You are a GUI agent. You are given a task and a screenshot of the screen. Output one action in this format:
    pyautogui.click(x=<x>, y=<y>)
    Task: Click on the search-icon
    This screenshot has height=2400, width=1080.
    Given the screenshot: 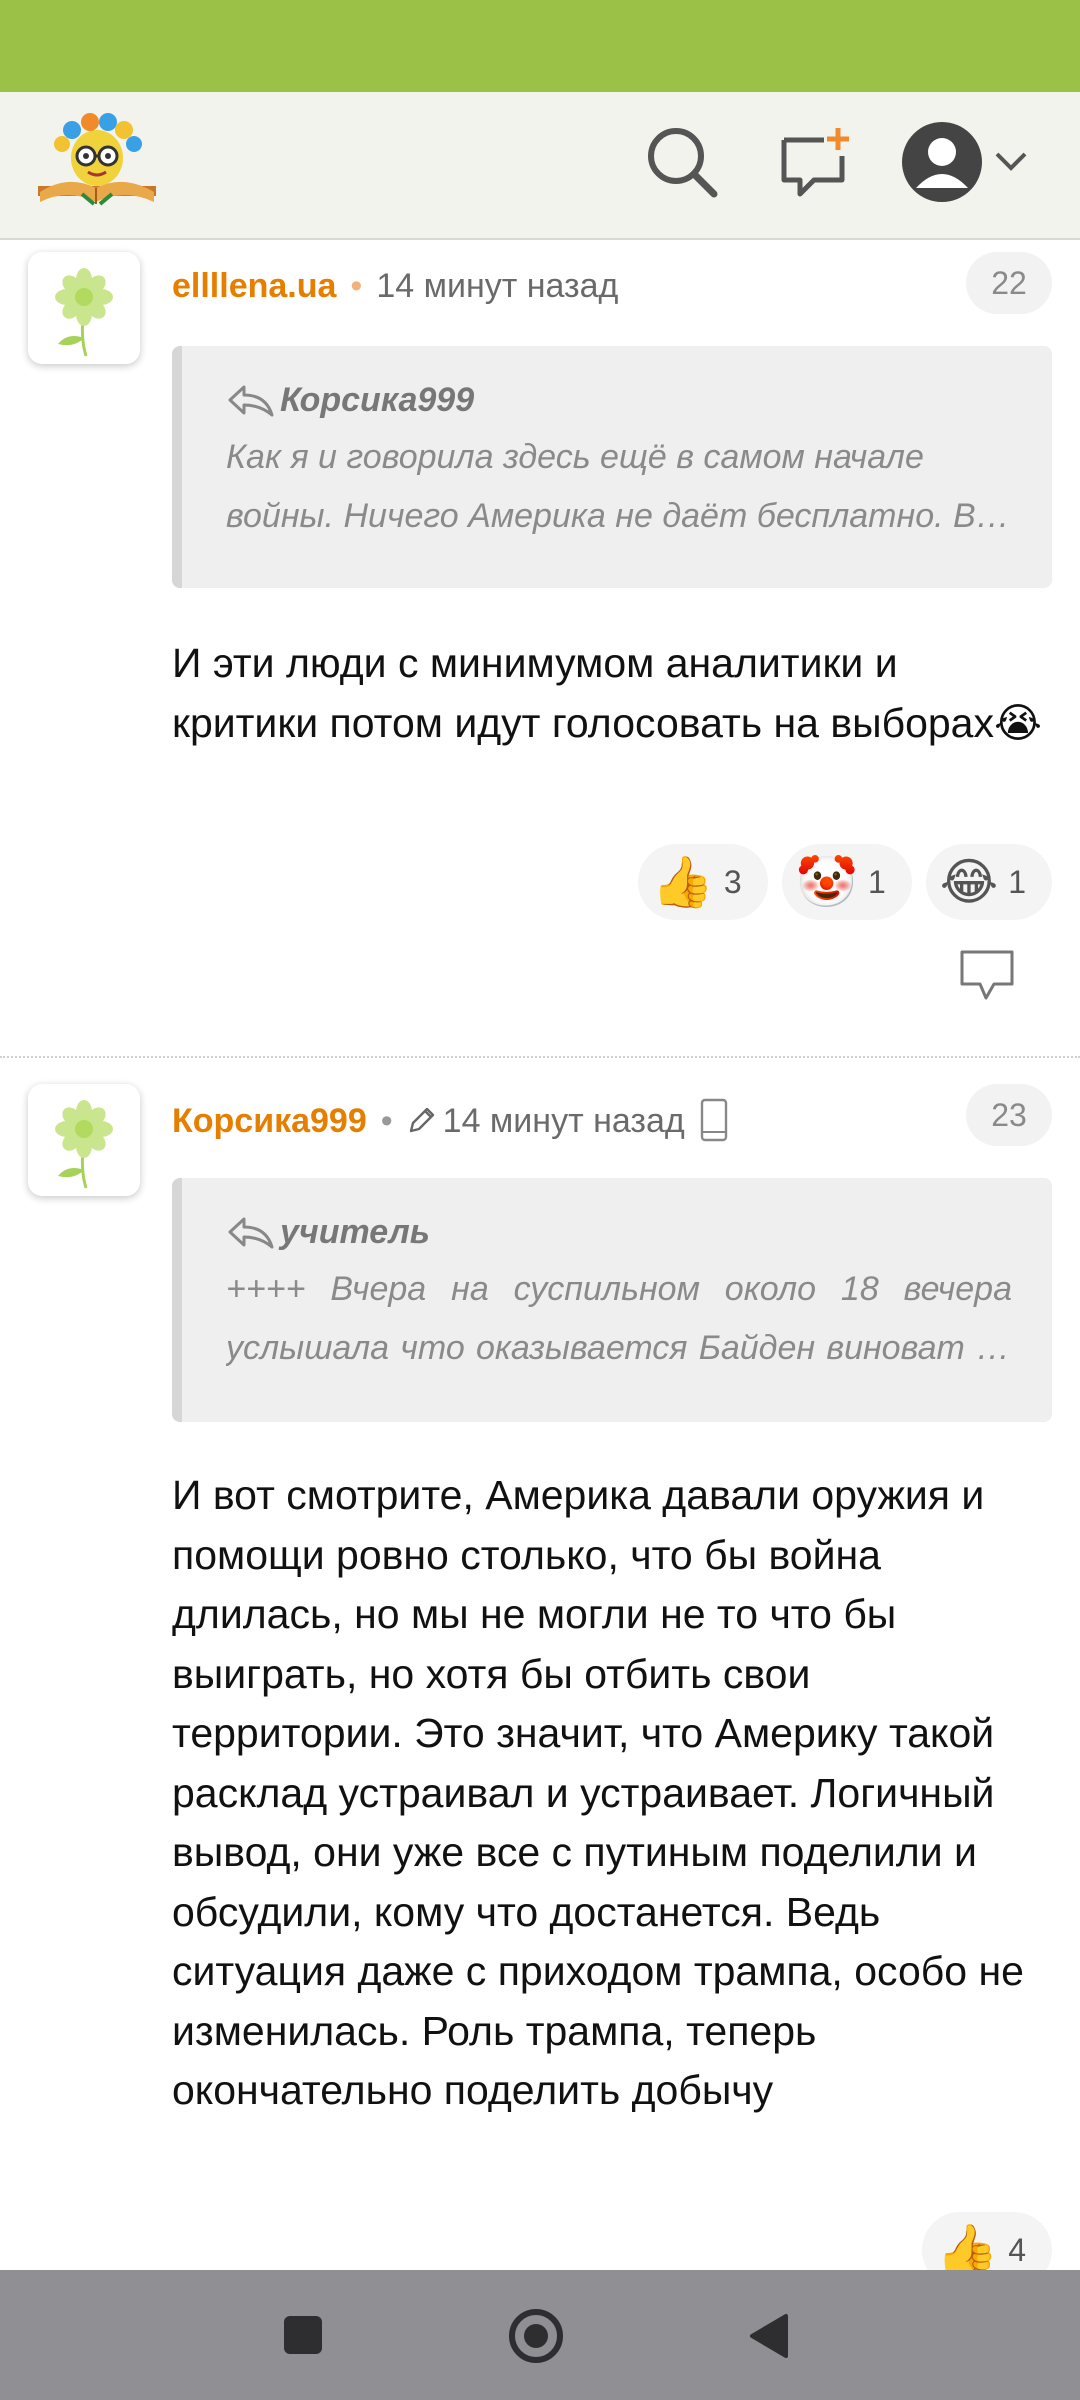 What is the action you would take?
    pyautogui.click(x=682, y=162)
    